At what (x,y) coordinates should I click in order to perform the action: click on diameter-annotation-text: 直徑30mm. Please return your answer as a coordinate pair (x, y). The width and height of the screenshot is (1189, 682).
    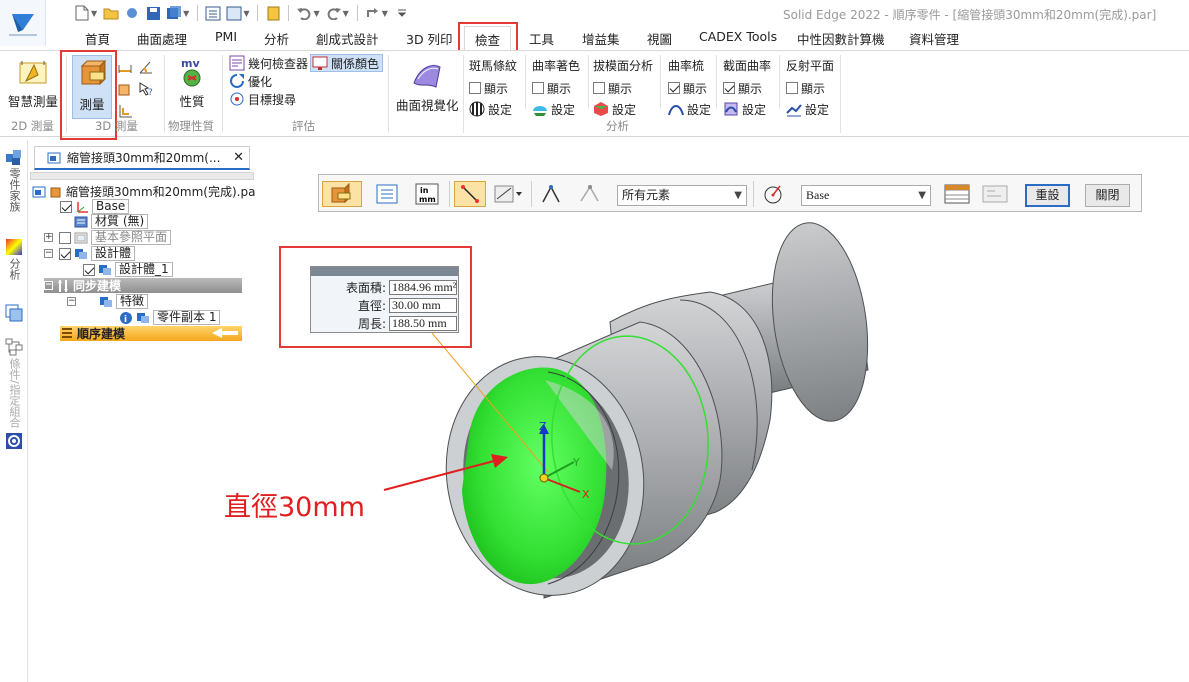
    Looking at the image, I should click on (294, 507).